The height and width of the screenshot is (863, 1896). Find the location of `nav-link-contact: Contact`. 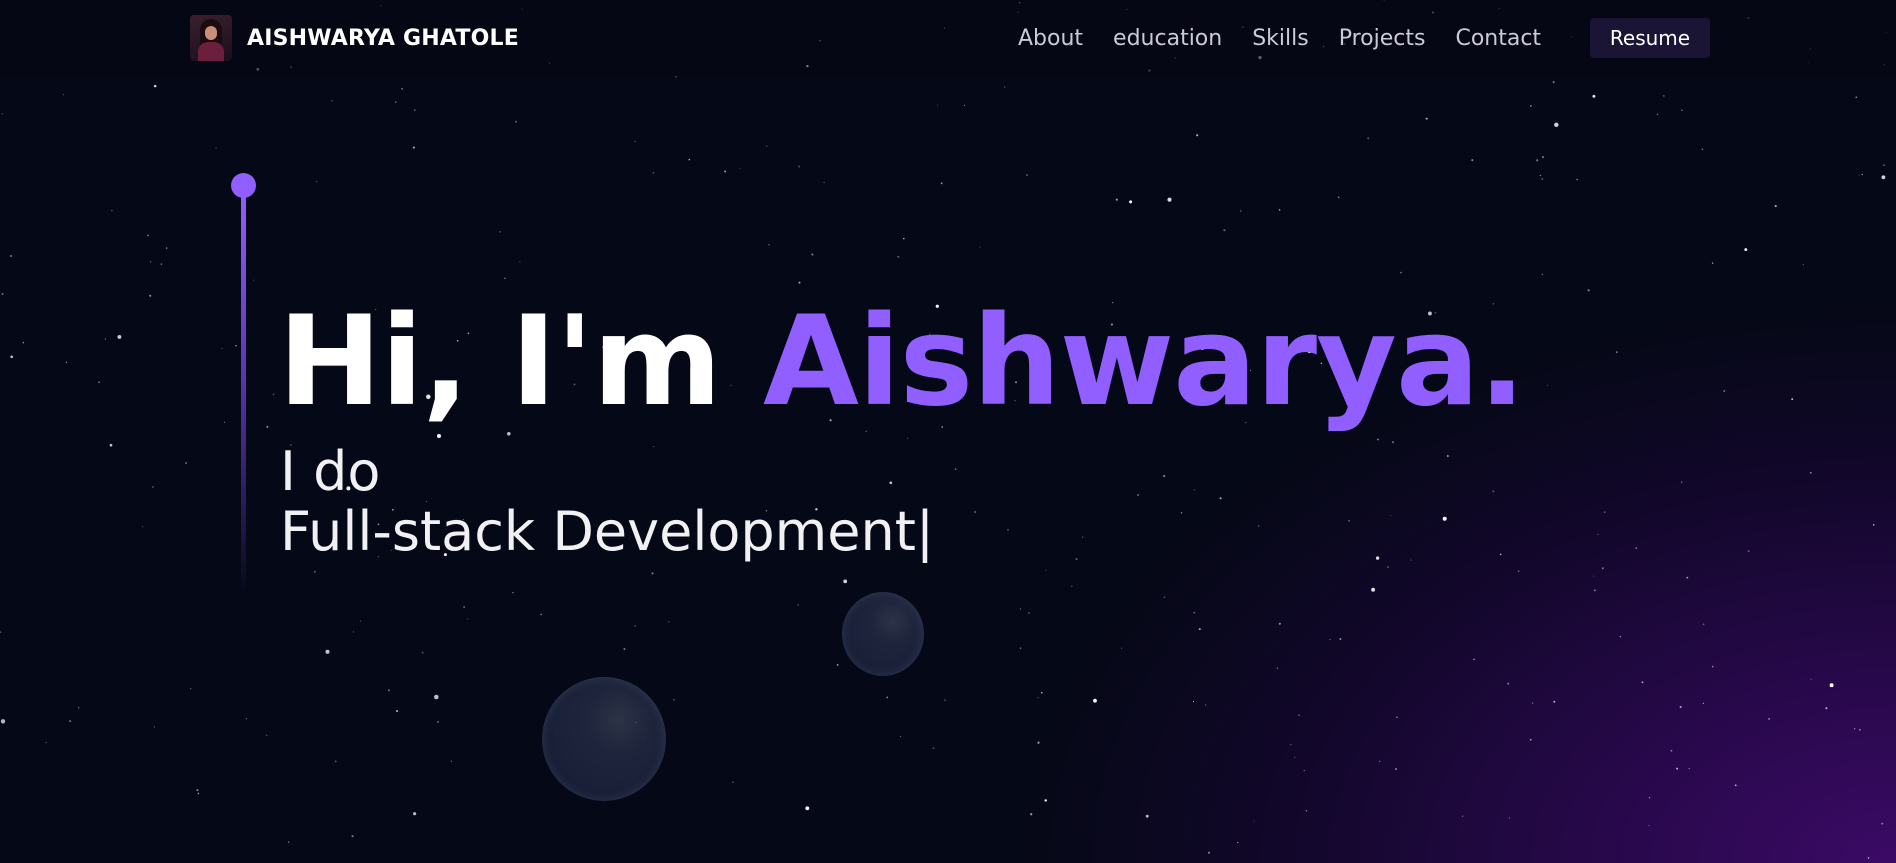

nav-link-contact: Contact is located at coordinates (1498, 38).